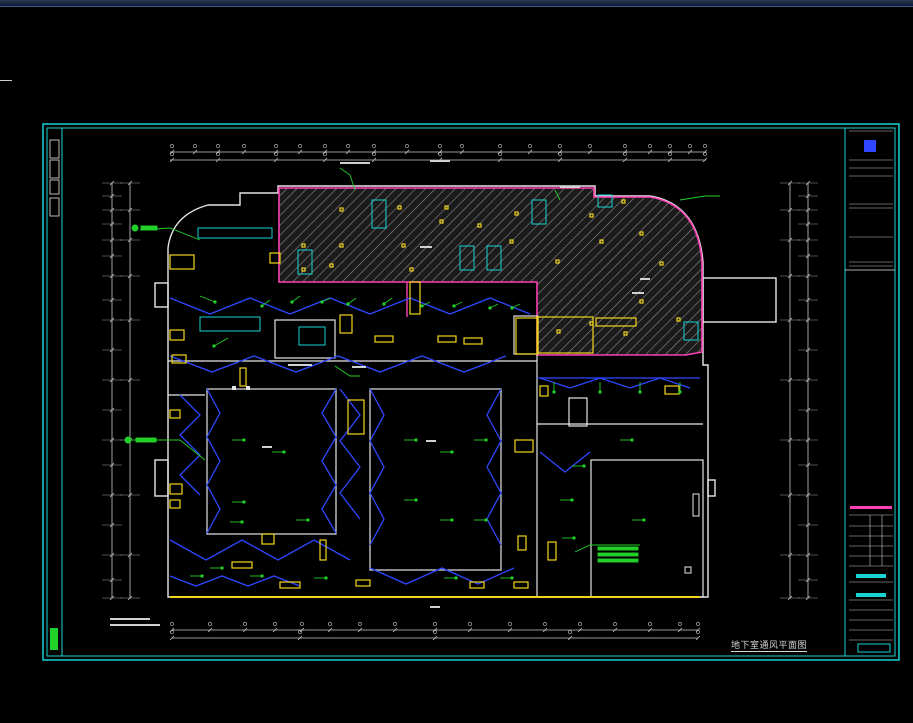 The image size is (913, 723). I want to click on title-block, so click(869, 392).